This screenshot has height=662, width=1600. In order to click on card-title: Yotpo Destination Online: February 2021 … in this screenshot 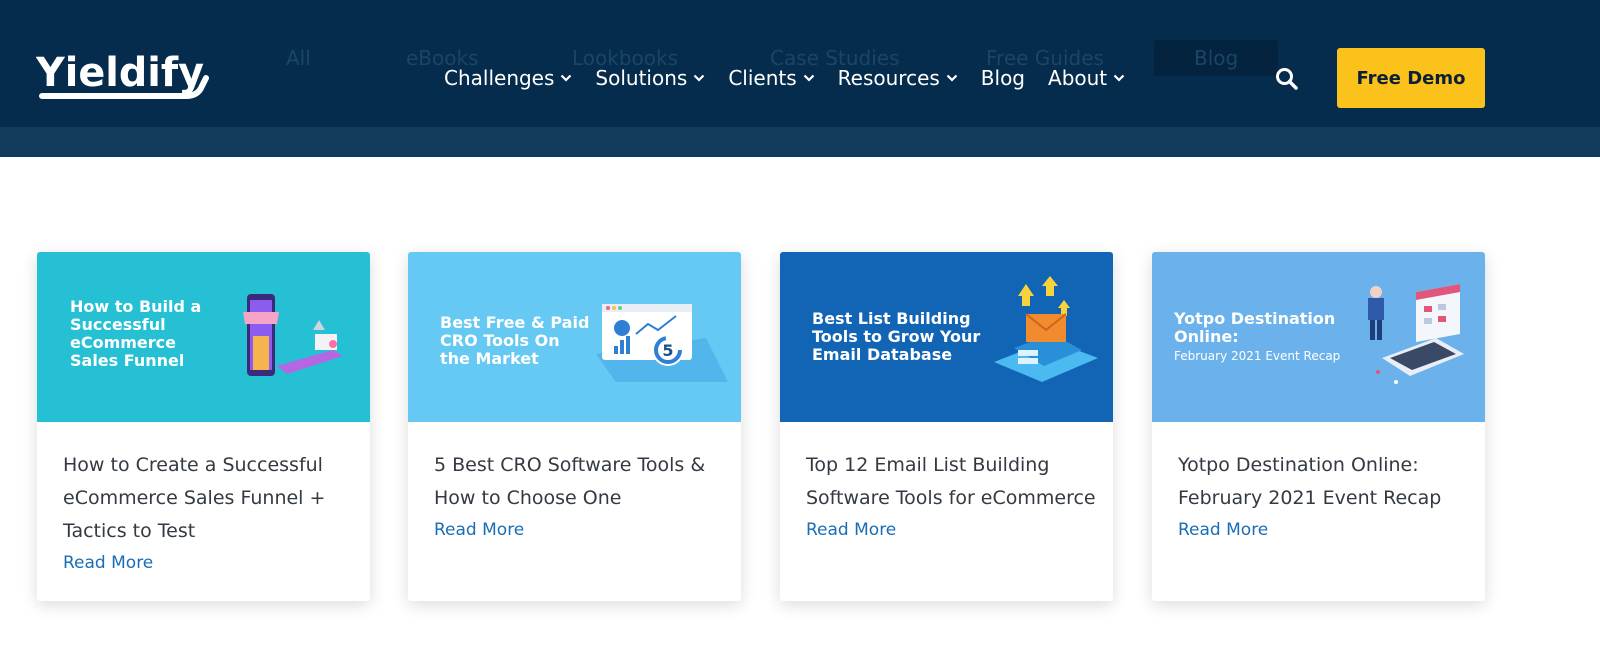, I will do `click(1310, 481)`.